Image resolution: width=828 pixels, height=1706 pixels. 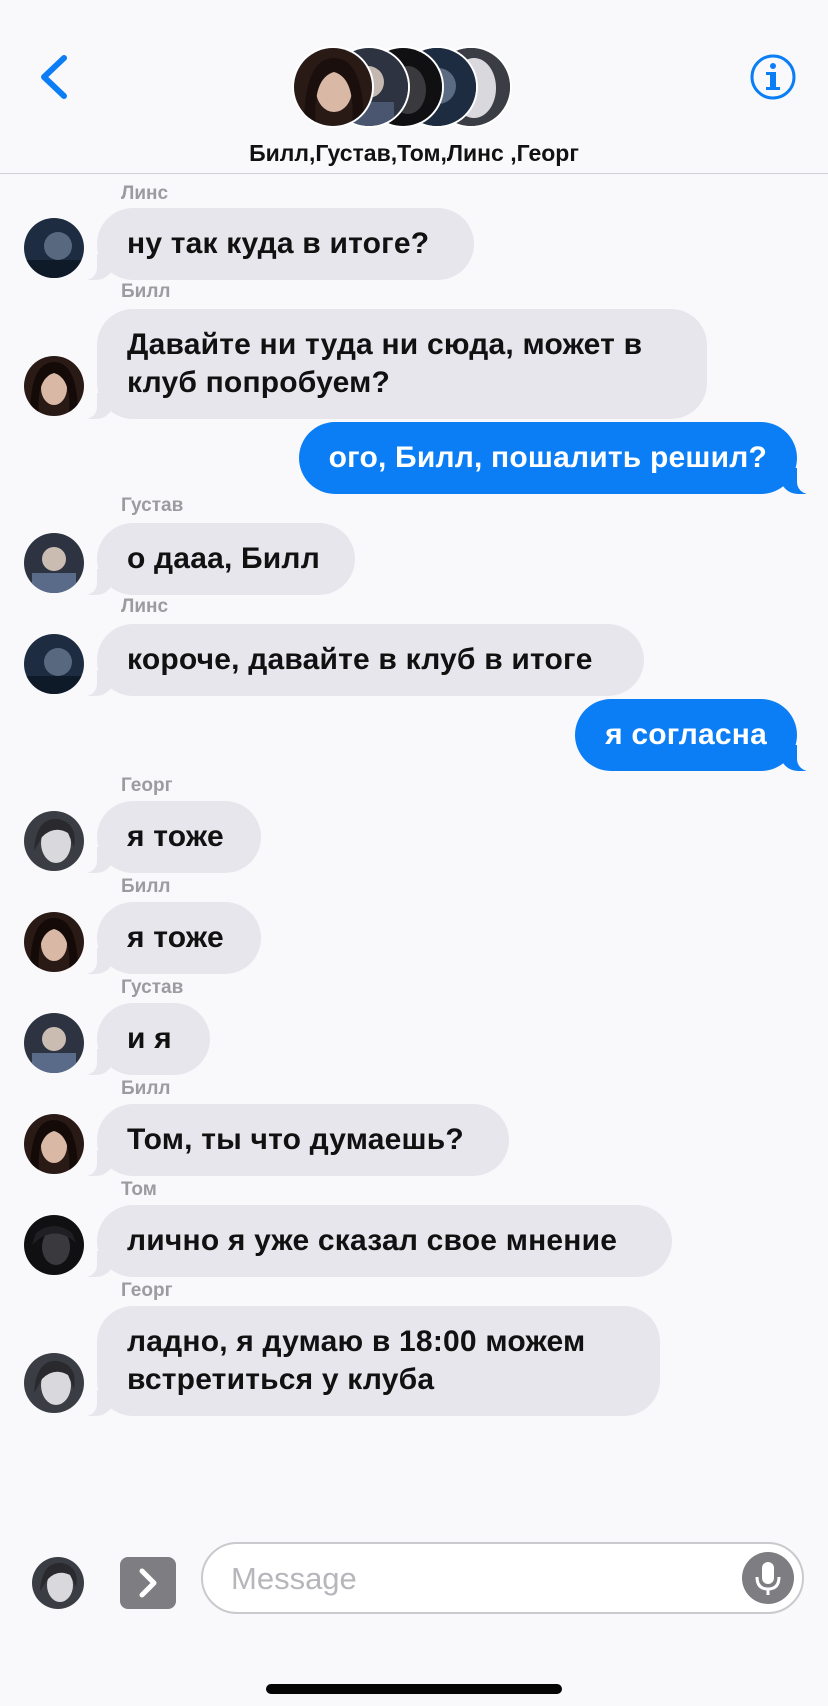 What do you see at coordinates (217, 559) in the screenshot?
I see `incoming-message-bubble: о дааа, Билл` at bounding box center [217, 559].